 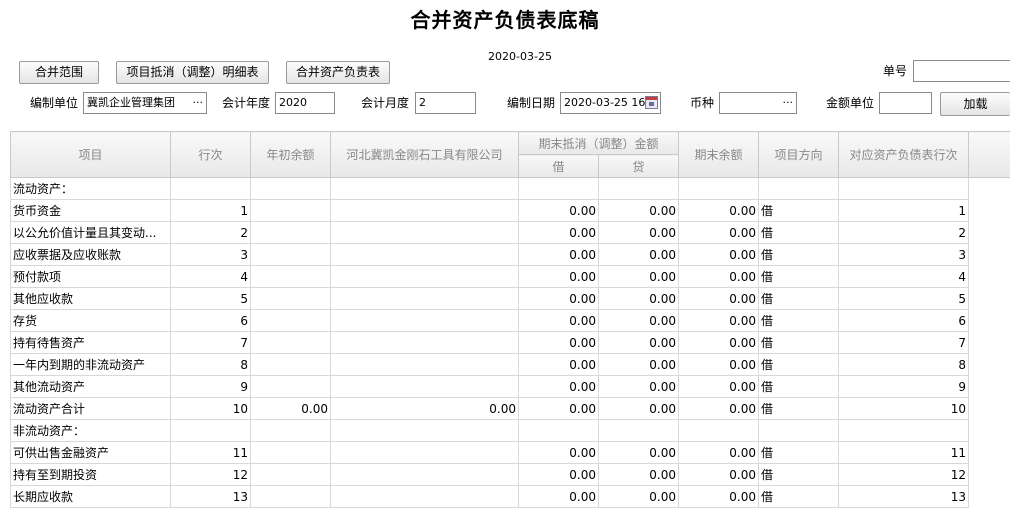 What do you see at coordinates (210, 452) in the screenshot?
I see `cell-line: 11` at bounding box center [210, 452].